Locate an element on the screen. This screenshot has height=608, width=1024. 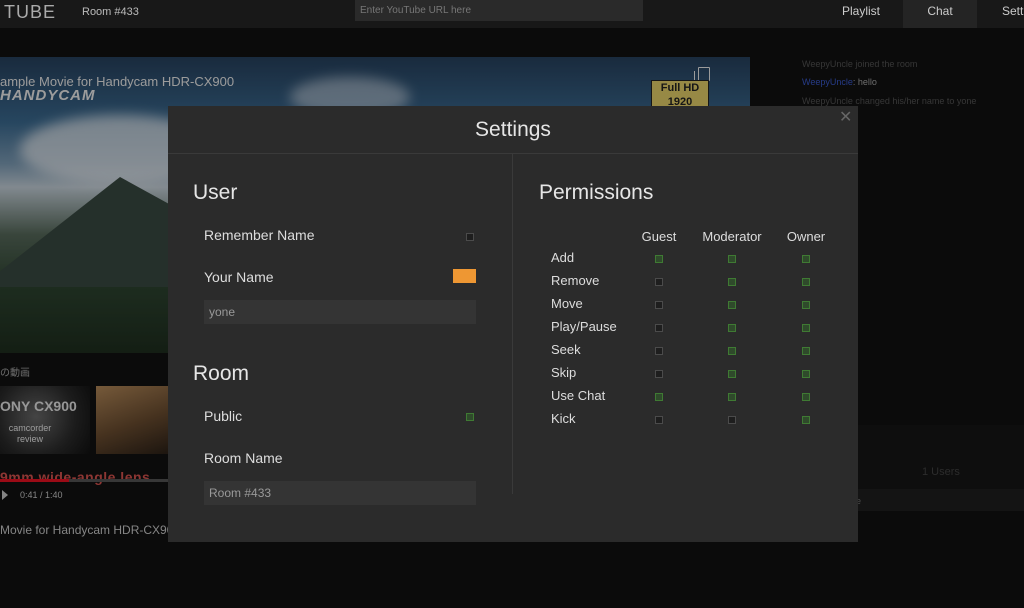
tab-playlist: Playlist is located at coordinates (861, 14).